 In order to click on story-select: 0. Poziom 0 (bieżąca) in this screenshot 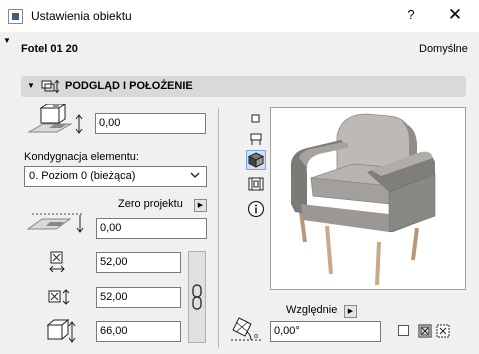, I will do `click(115, 176)`.